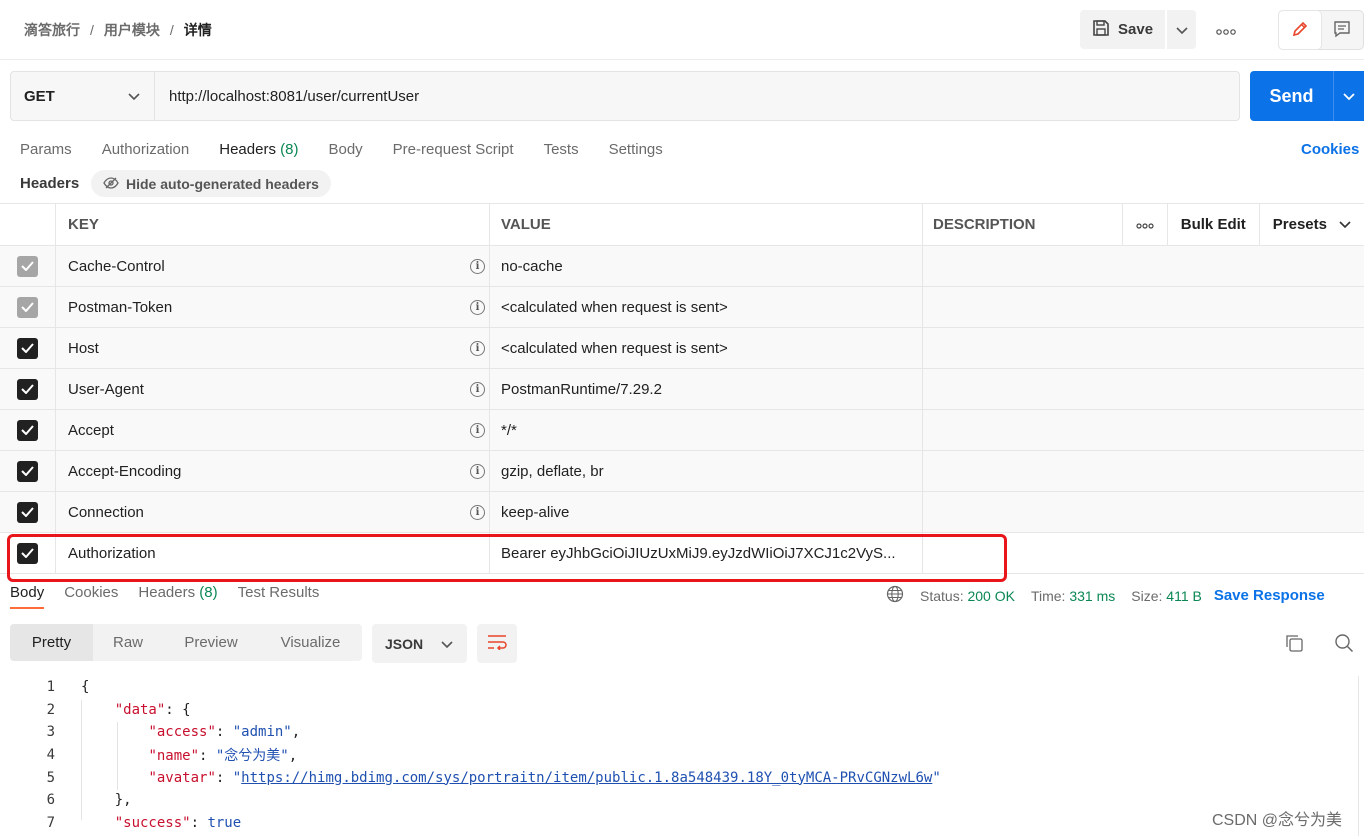  What do you see at coordinates (128, 642) in the screenshot?
I see `view-tab-raw: Raw` at bounding box center [128, 642].